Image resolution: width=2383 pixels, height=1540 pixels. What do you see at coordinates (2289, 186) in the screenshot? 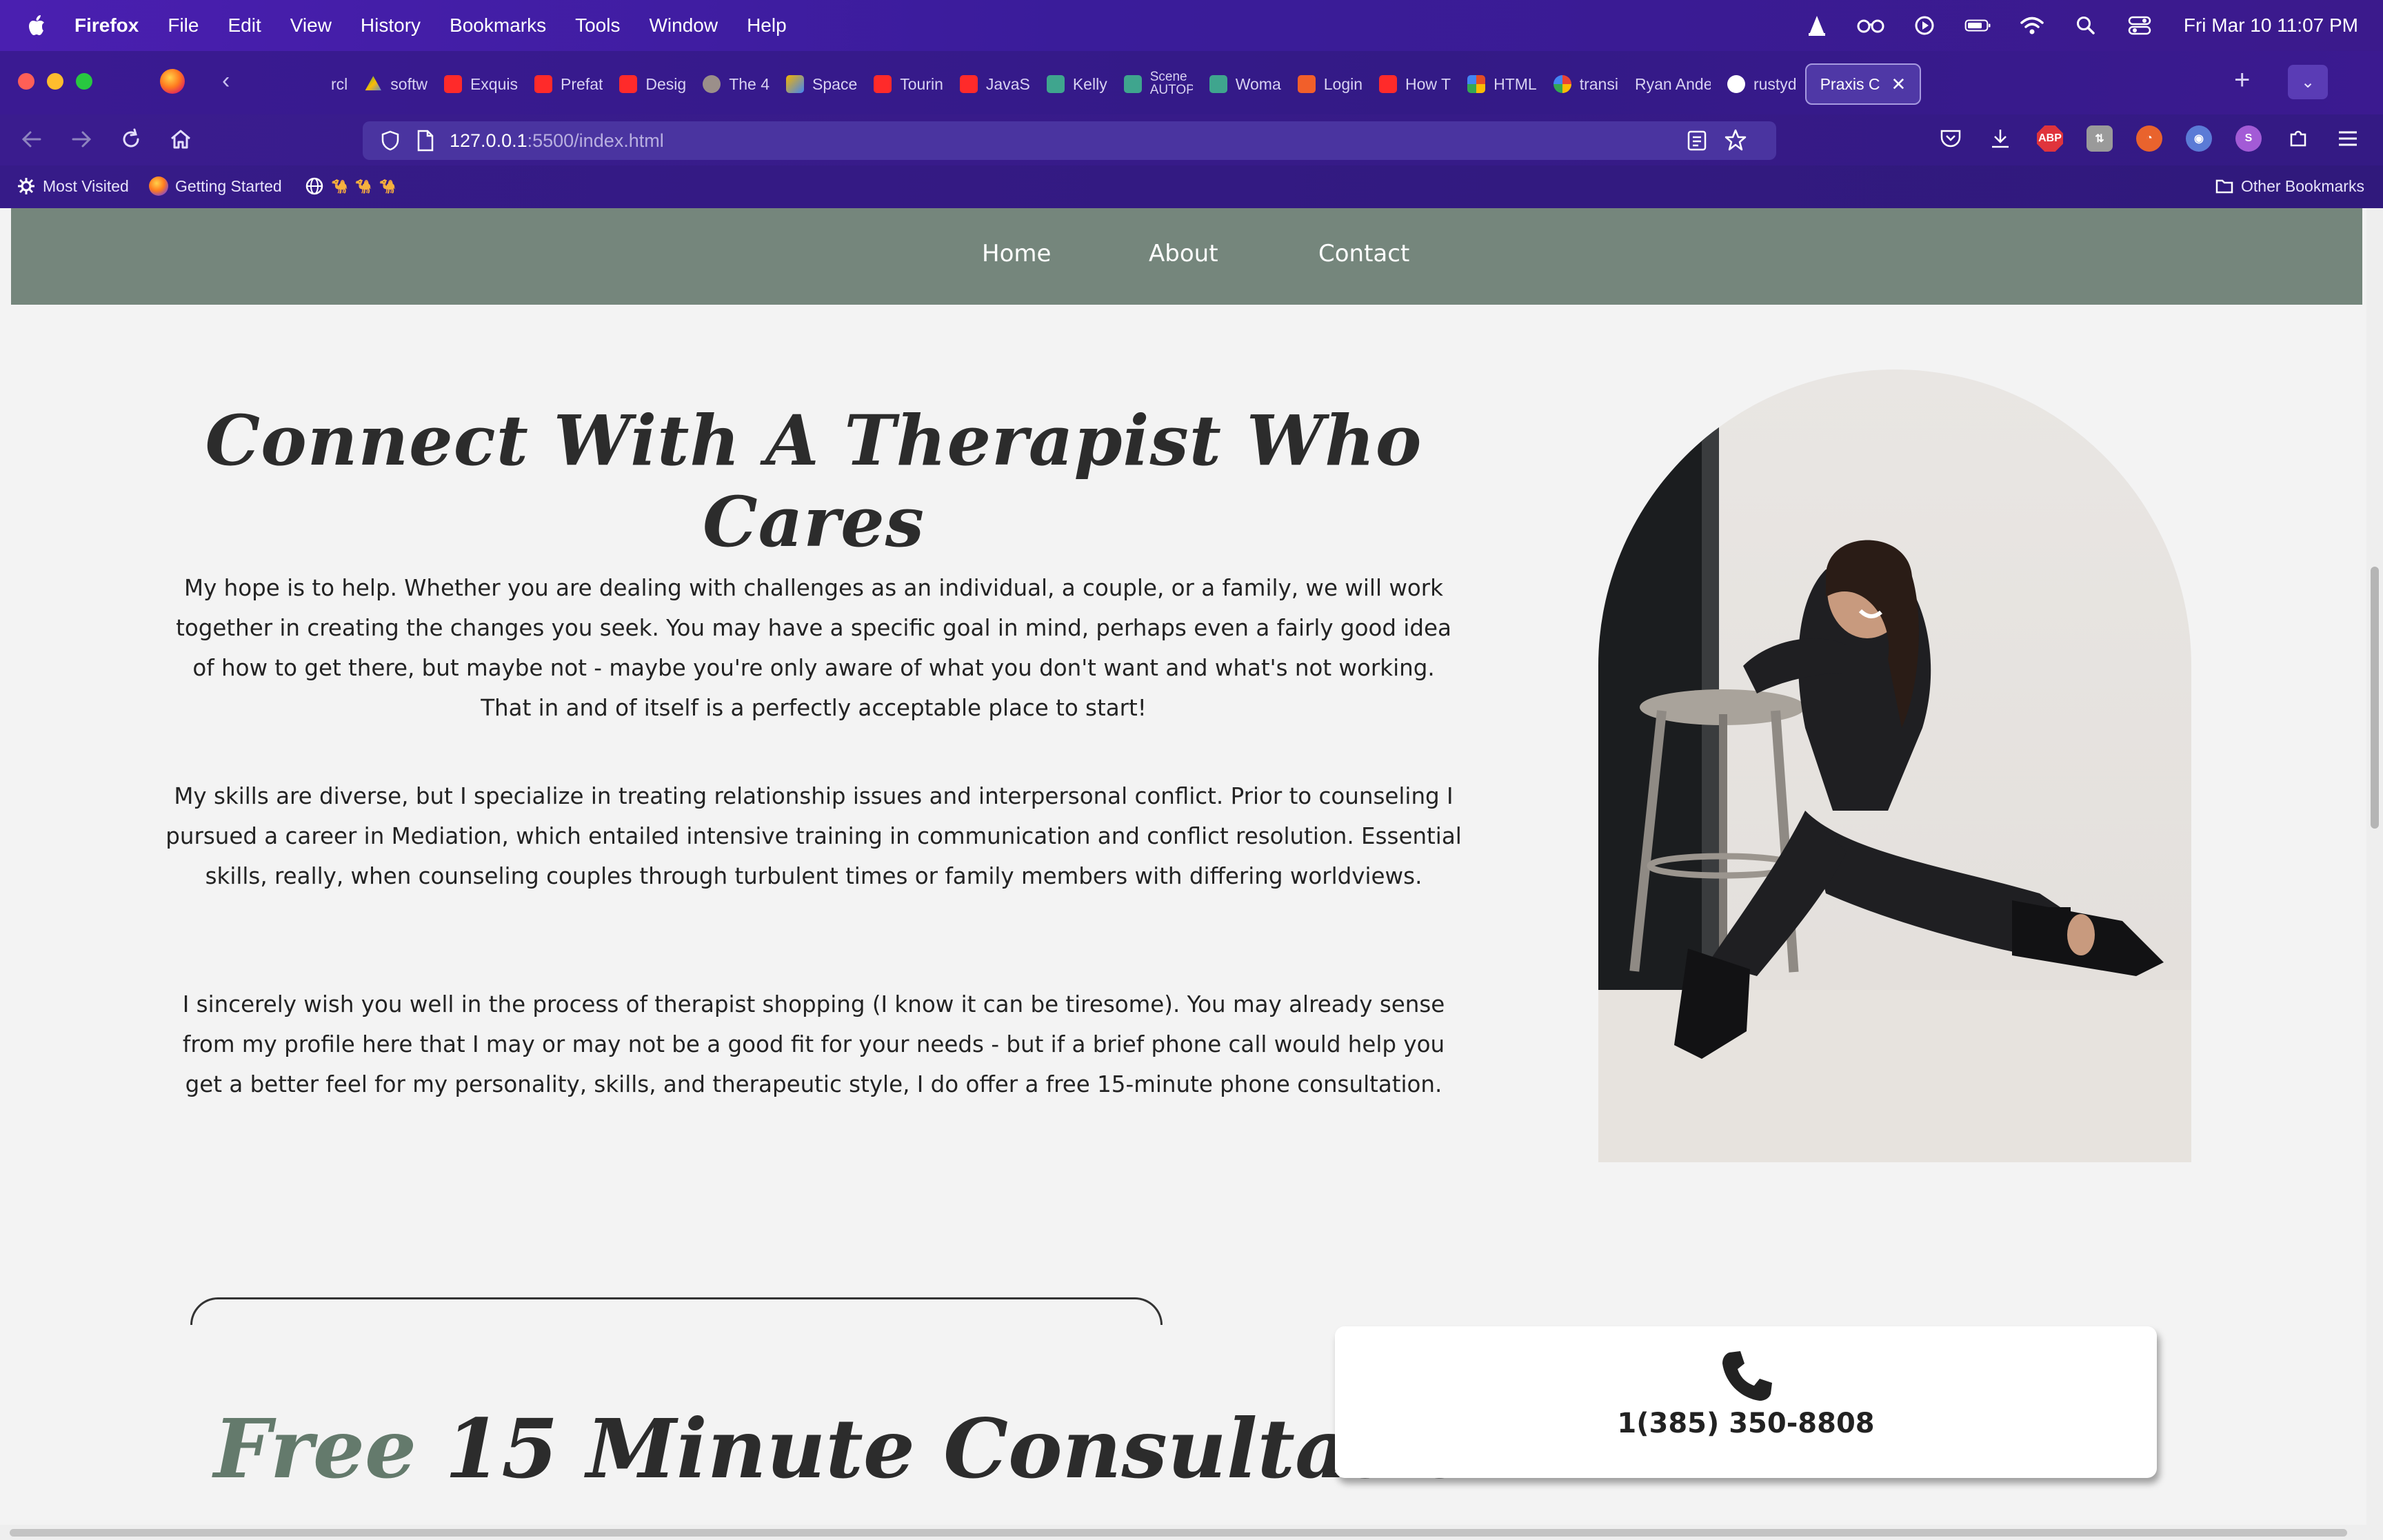
I see `bookmark-other-bookmarks: Other Bookmarks` at bounding box center [2289, 186].